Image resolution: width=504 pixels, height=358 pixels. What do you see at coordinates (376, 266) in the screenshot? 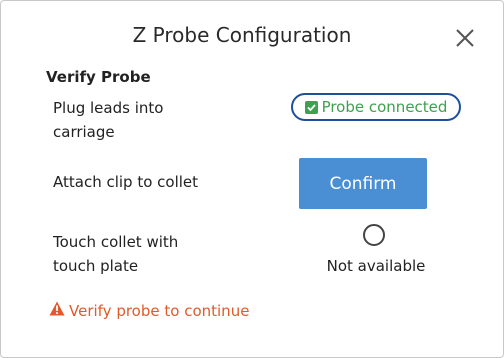
I see `touch-status-text: Not available` at bounding box center [376, 266].